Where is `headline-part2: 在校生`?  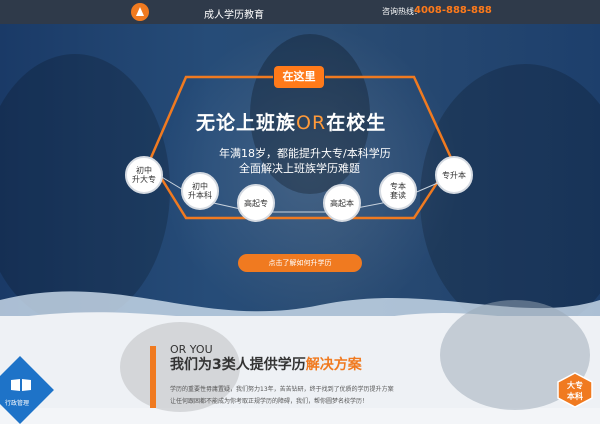 headline-part2: 在校生 is located at coordinates (356, 123).